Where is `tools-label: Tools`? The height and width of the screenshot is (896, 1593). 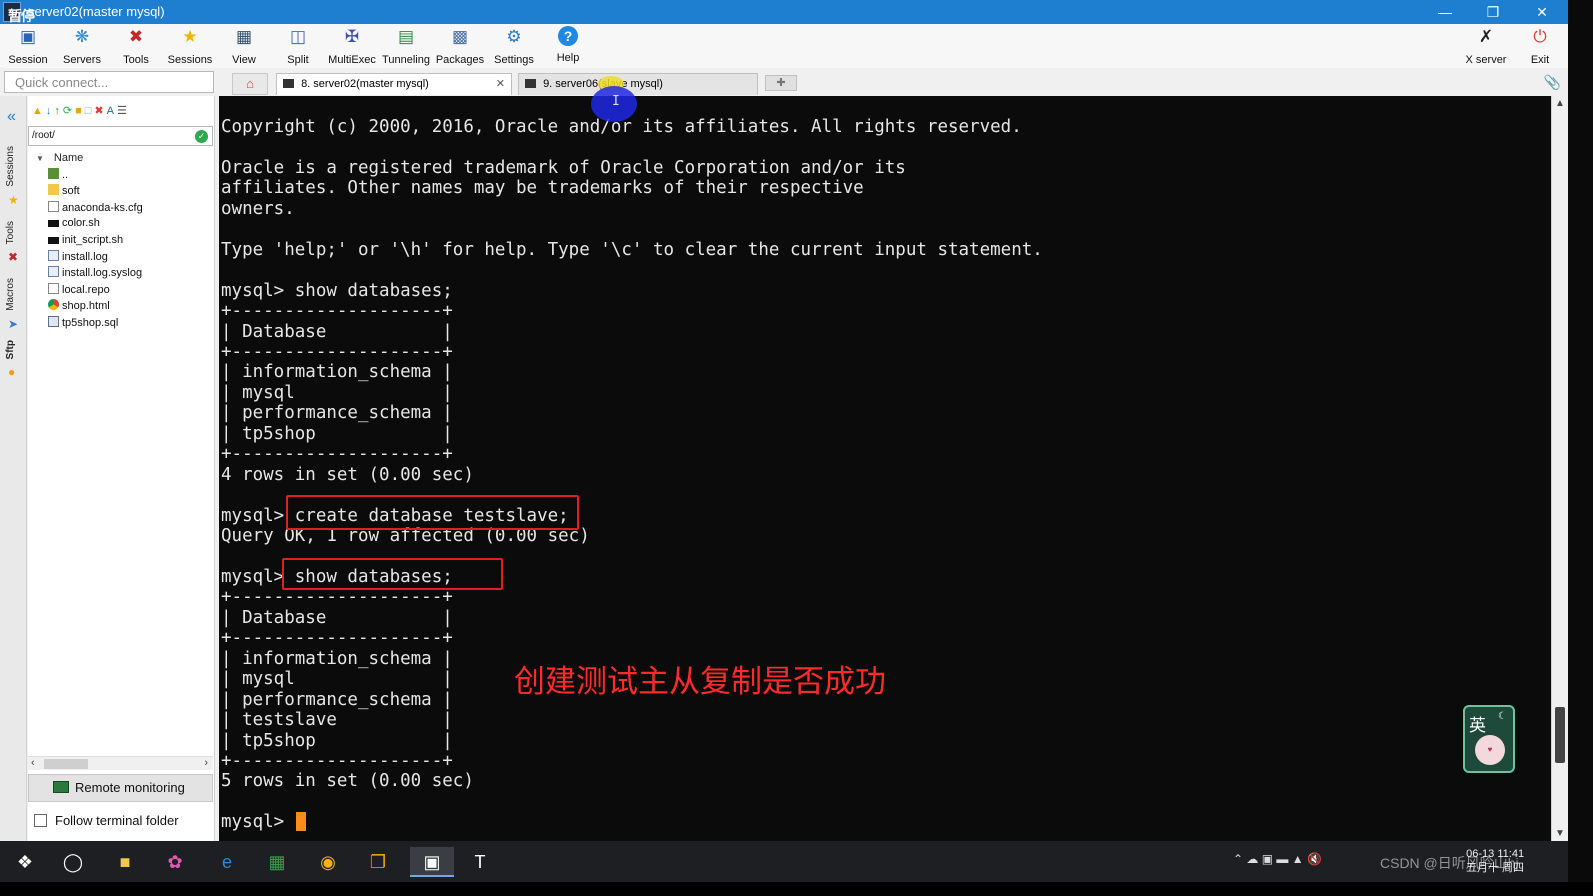 tools-label: Tools is located at coordinates (136, 60).